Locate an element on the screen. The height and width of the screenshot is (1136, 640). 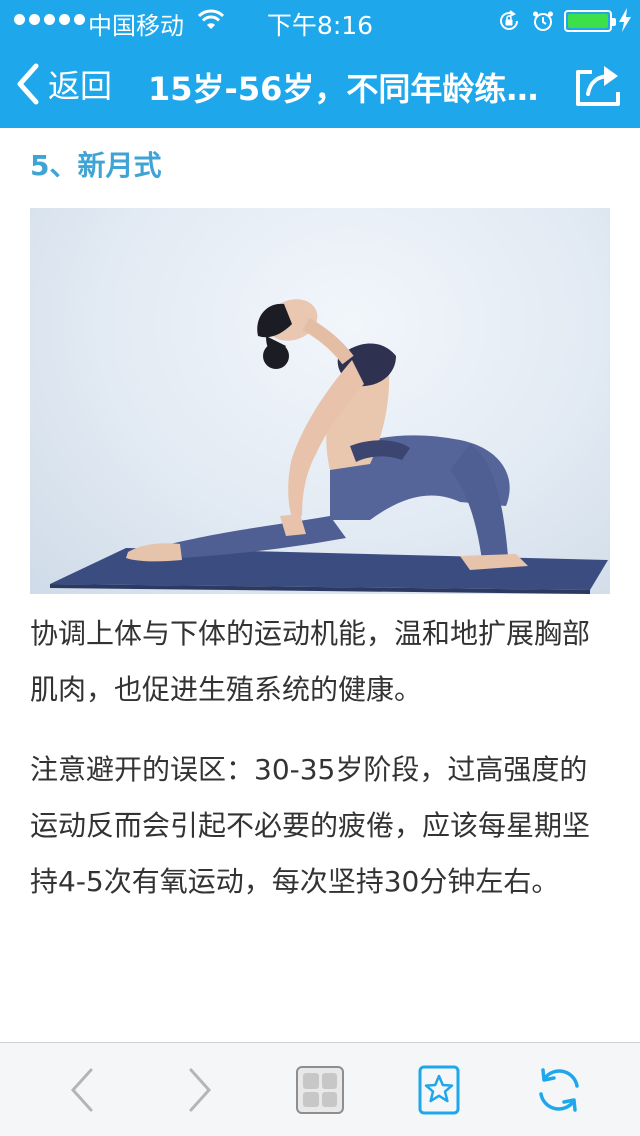
share-icon is located at coordinates (599, 85).